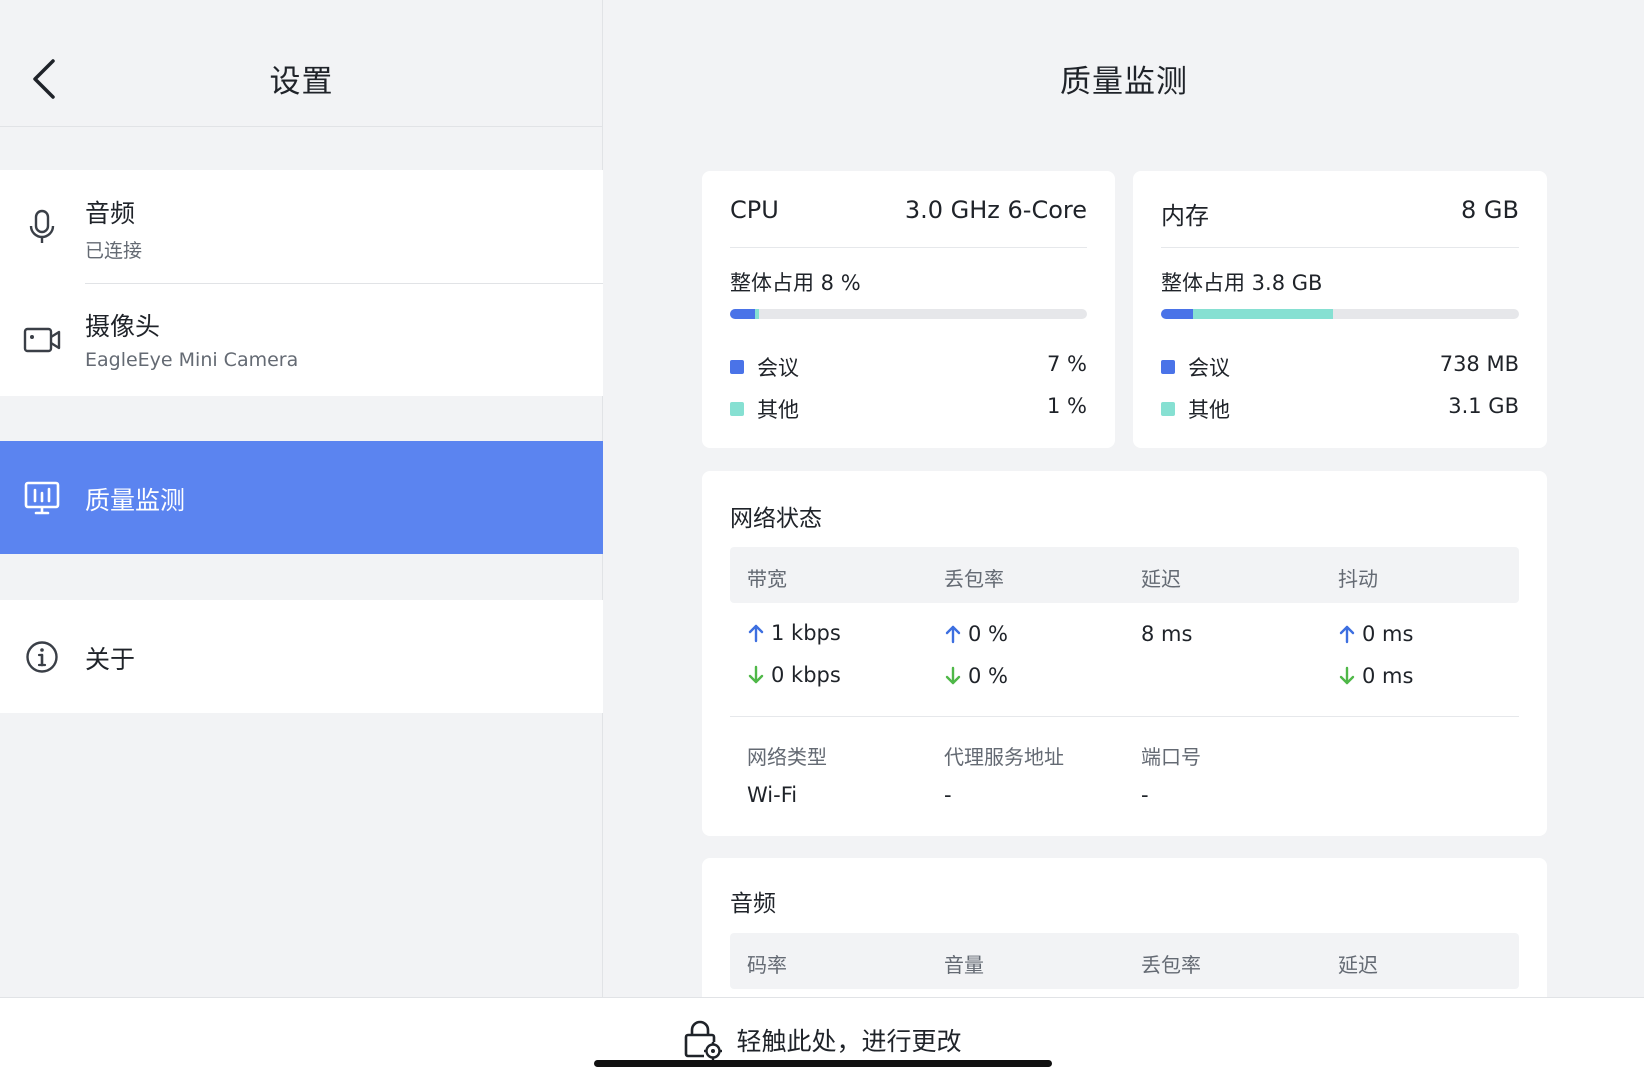 This screenshot has width=1644, height=1080. I want to click on page-title: 质量监测, so click(1124, 82).